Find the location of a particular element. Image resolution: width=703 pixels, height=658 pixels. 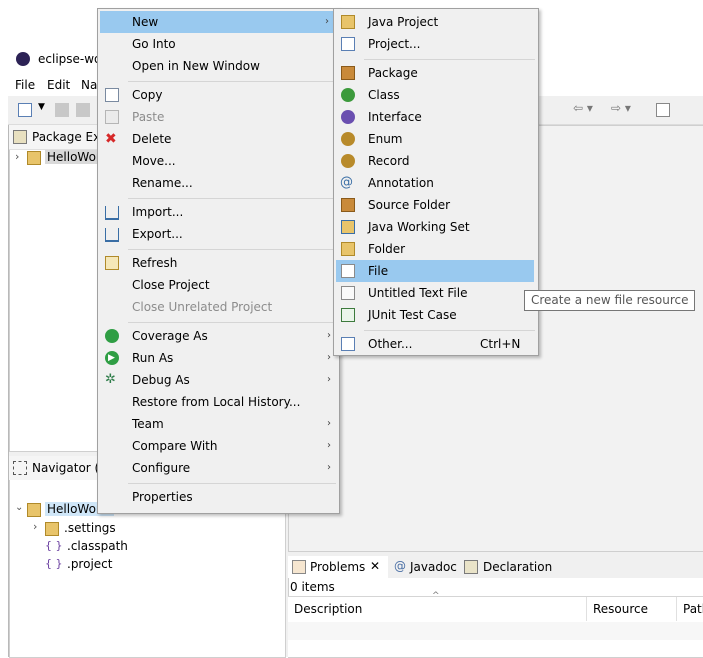

new-wizard-icon is located at coordinates (25, 110).